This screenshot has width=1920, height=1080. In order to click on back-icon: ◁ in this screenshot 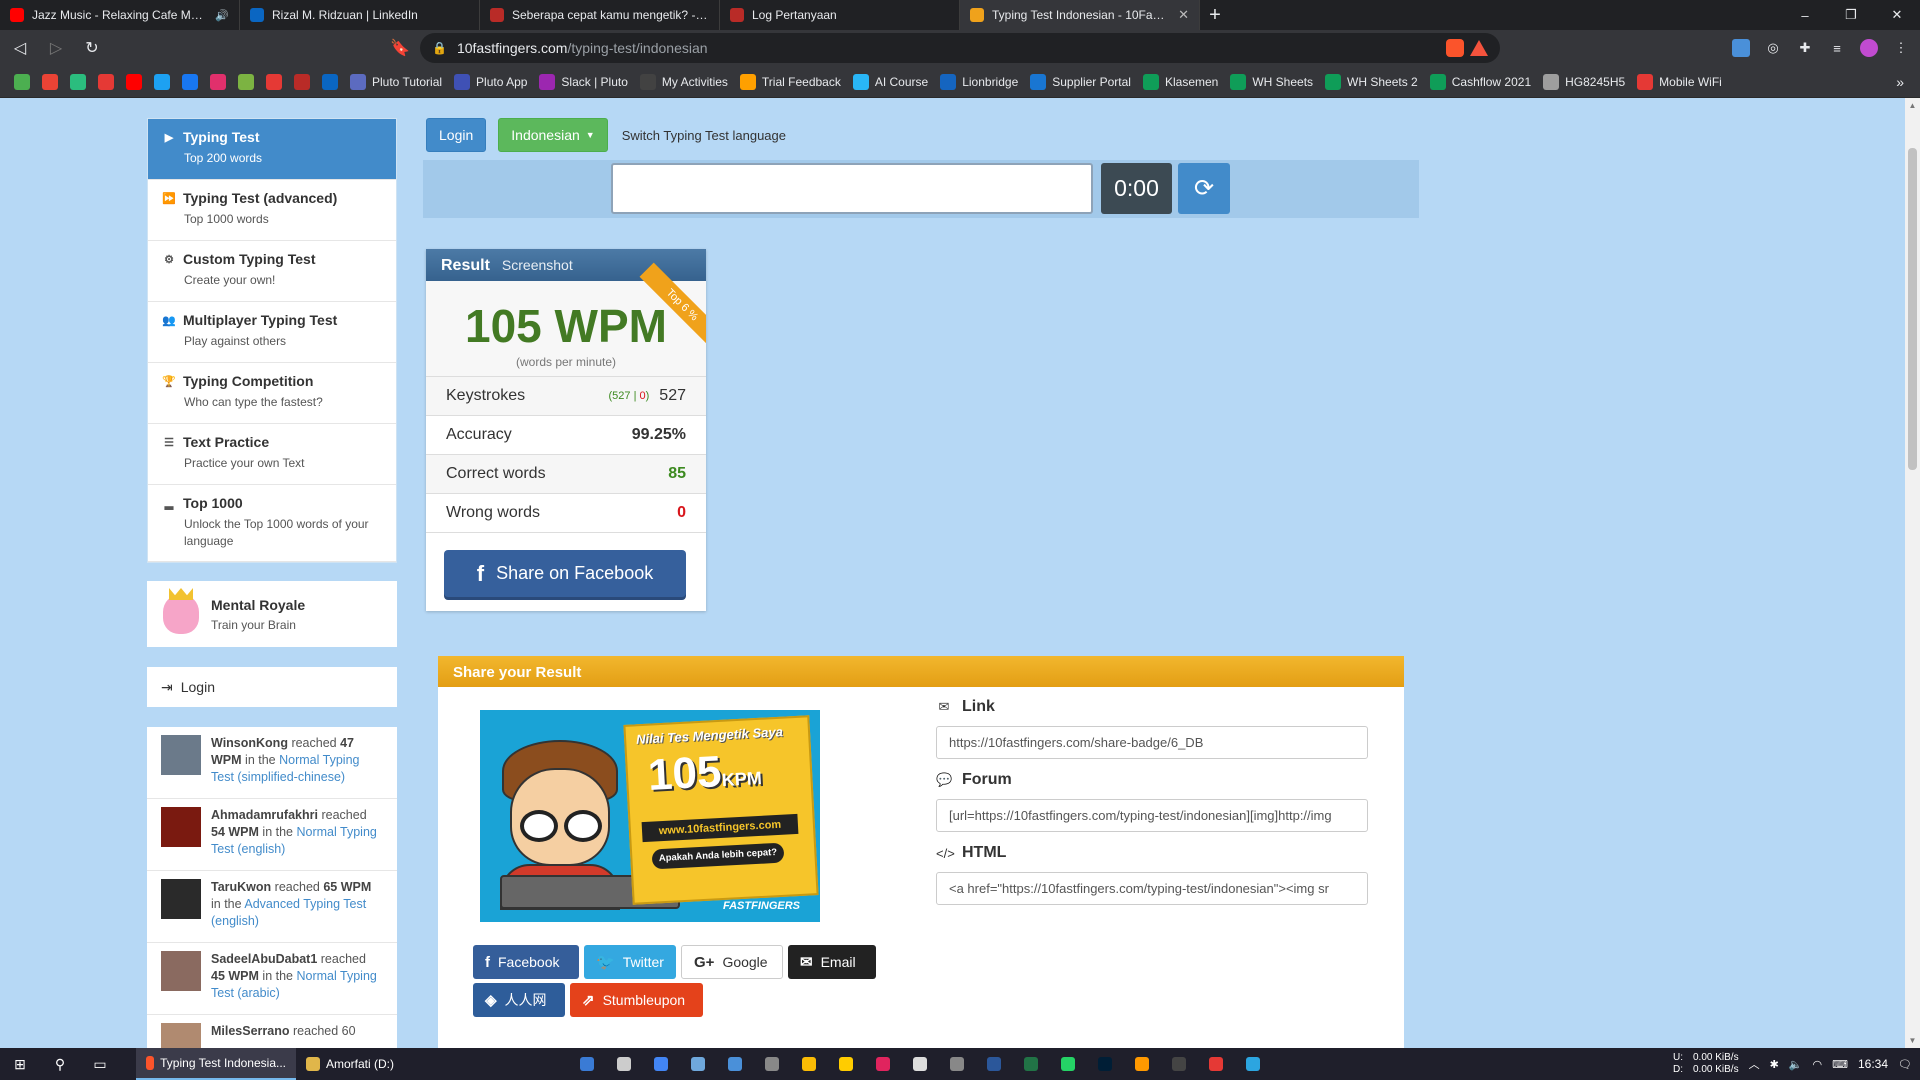, I will do `click(20, 48)`.